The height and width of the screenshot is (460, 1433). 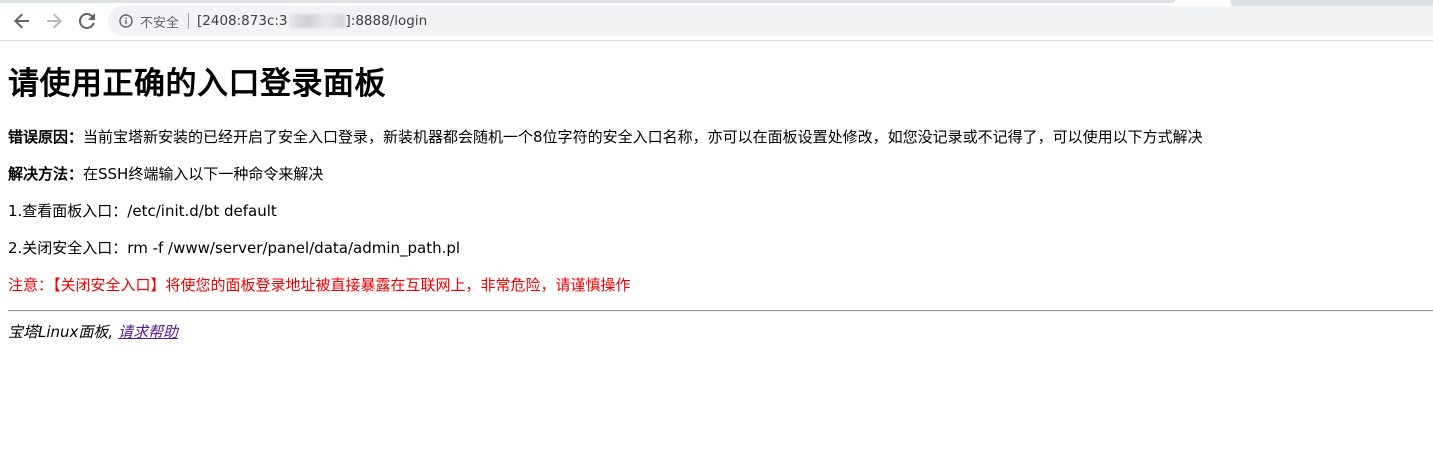 What do you see at coordinates (203, 174) in the screenshot?
I see `solution-method-text: 在SSH终端输入以下一种命令来解决` at bounding box center [203, 174].